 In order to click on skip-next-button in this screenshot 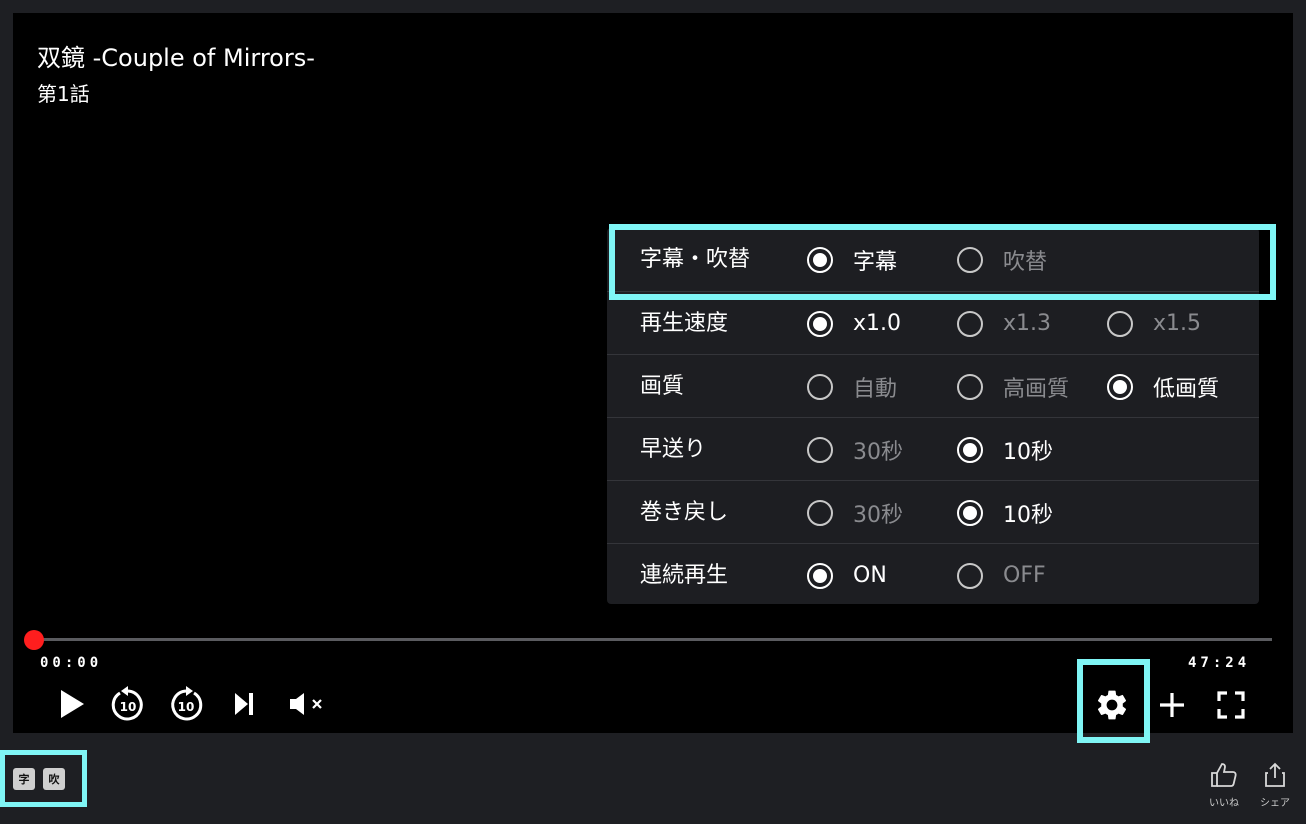, I will do `click(244, 704)`.